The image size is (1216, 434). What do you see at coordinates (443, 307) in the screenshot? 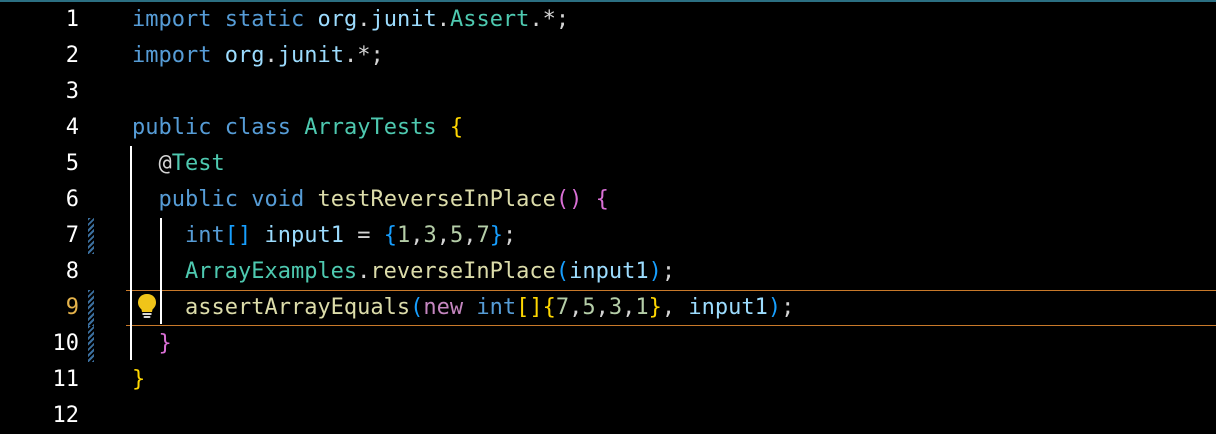
I see `code-token: new` at bounding box center [443, 307].